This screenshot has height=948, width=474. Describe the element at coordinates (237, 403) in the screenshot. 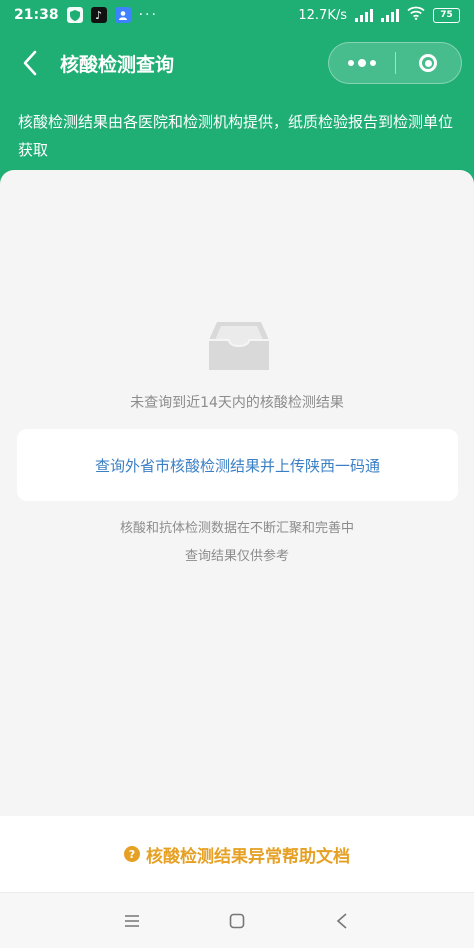

I see `empty-result-text: 未查询到近14天内的核酸检测结果` at that location.